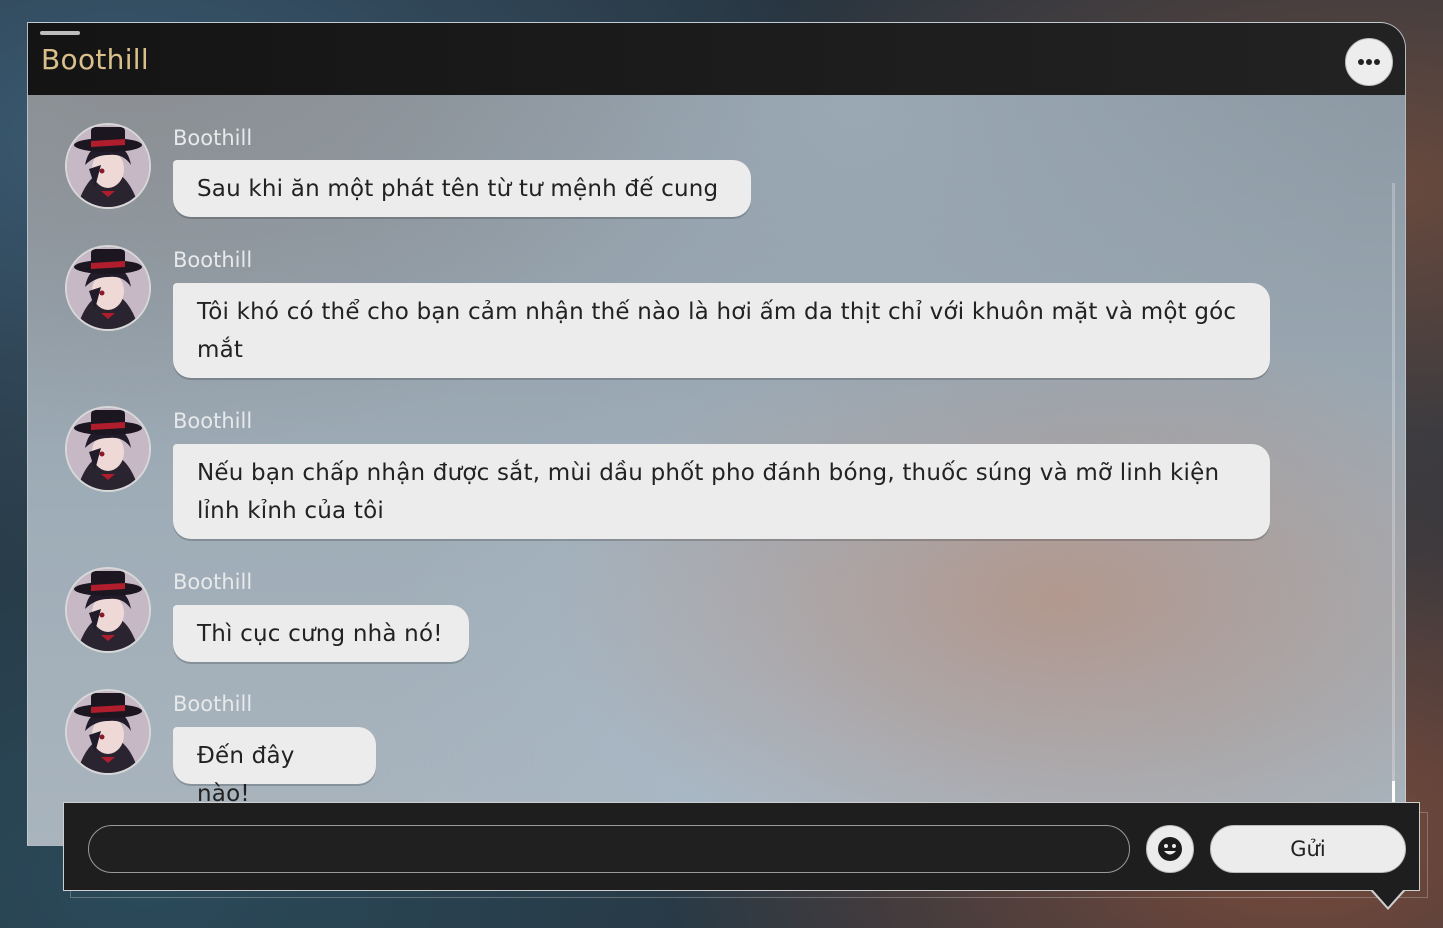 This screenshot has height=928, width=1443. I want to click on more-horizontal-icon, so click(1369, 62).